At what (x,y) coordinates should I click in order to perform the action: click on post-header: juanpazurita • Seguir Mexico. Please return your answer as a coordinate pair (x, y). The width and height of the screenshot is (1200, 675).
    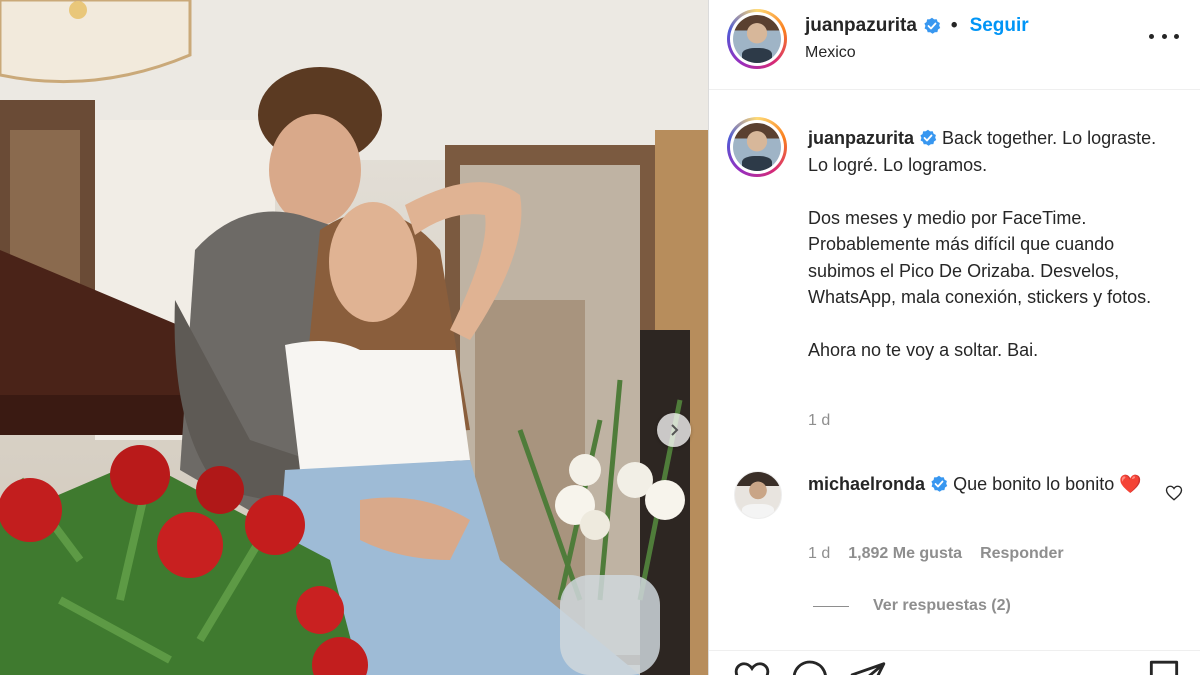
    Looking at the image, I should click on (954, 45).